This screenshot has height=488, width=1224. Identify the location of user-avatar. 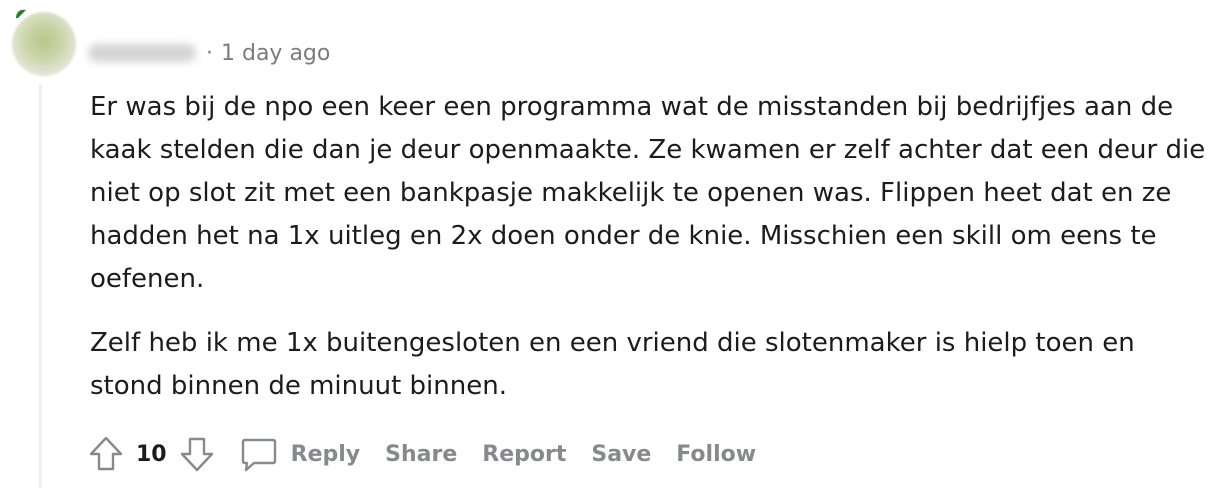
(44, 44).